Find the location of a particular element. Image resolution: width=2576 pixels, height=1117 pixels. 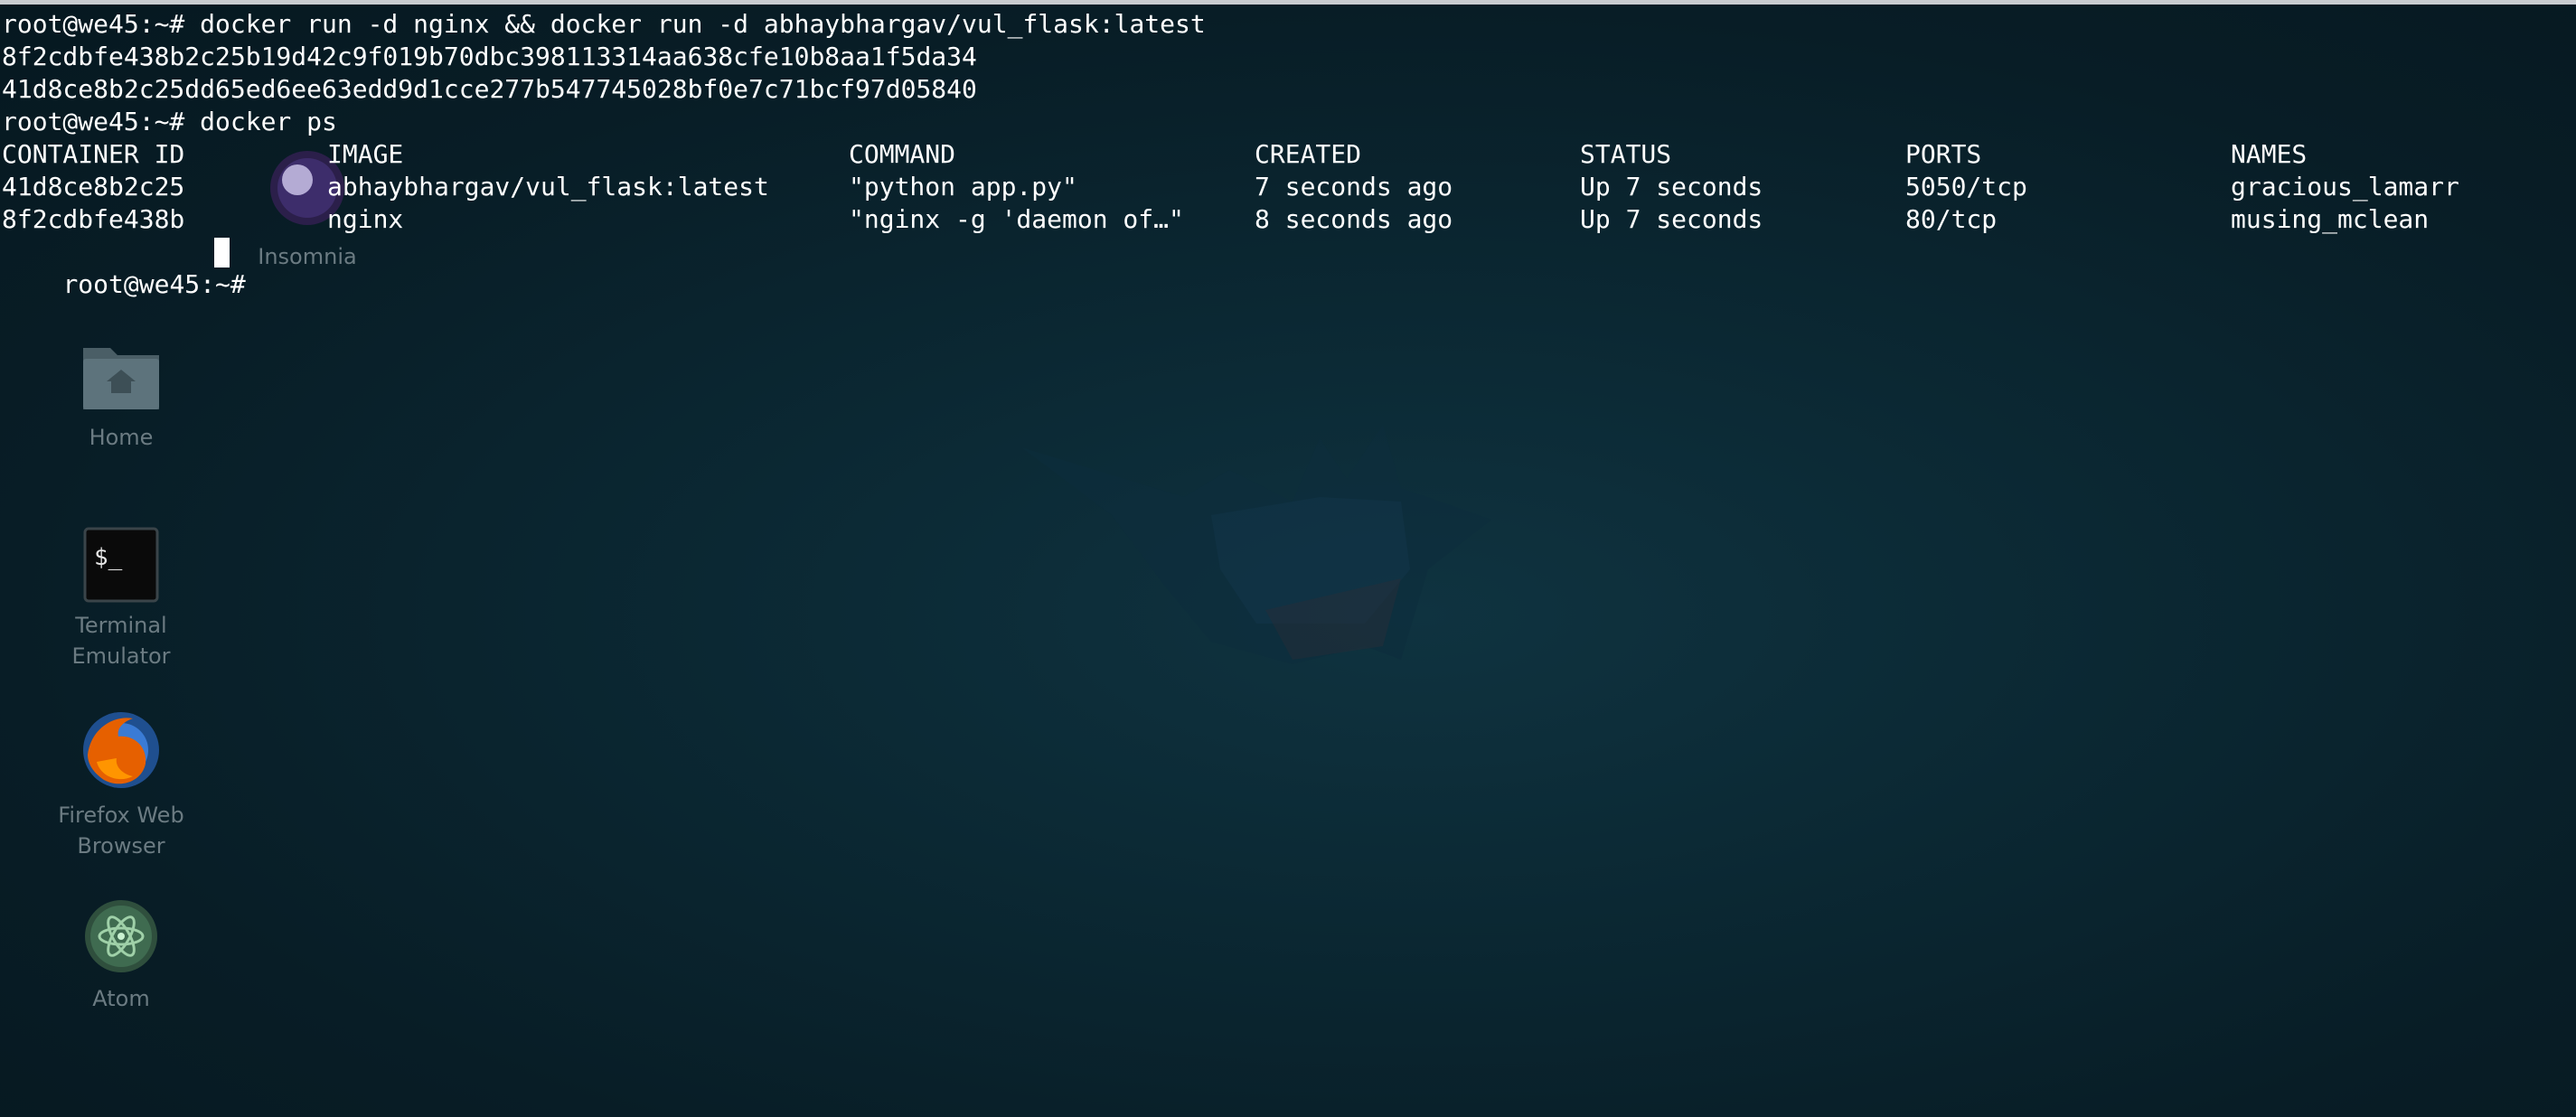

desktop-icon-terminal: $_ Terminal Emulator is located at coordinates (122, 599).